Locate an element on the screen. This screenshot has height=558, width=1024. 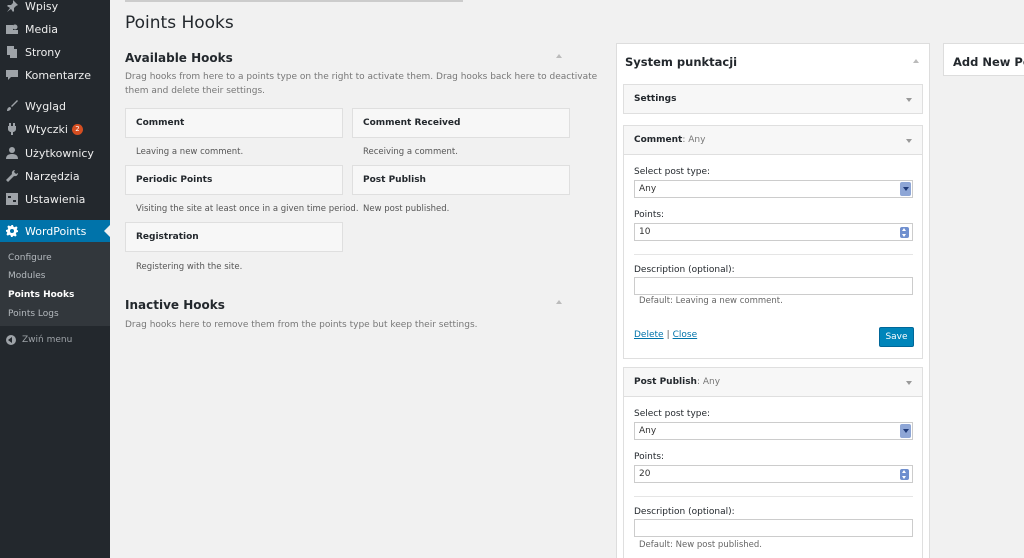
tools-icon is located at coordinates (12, 176).